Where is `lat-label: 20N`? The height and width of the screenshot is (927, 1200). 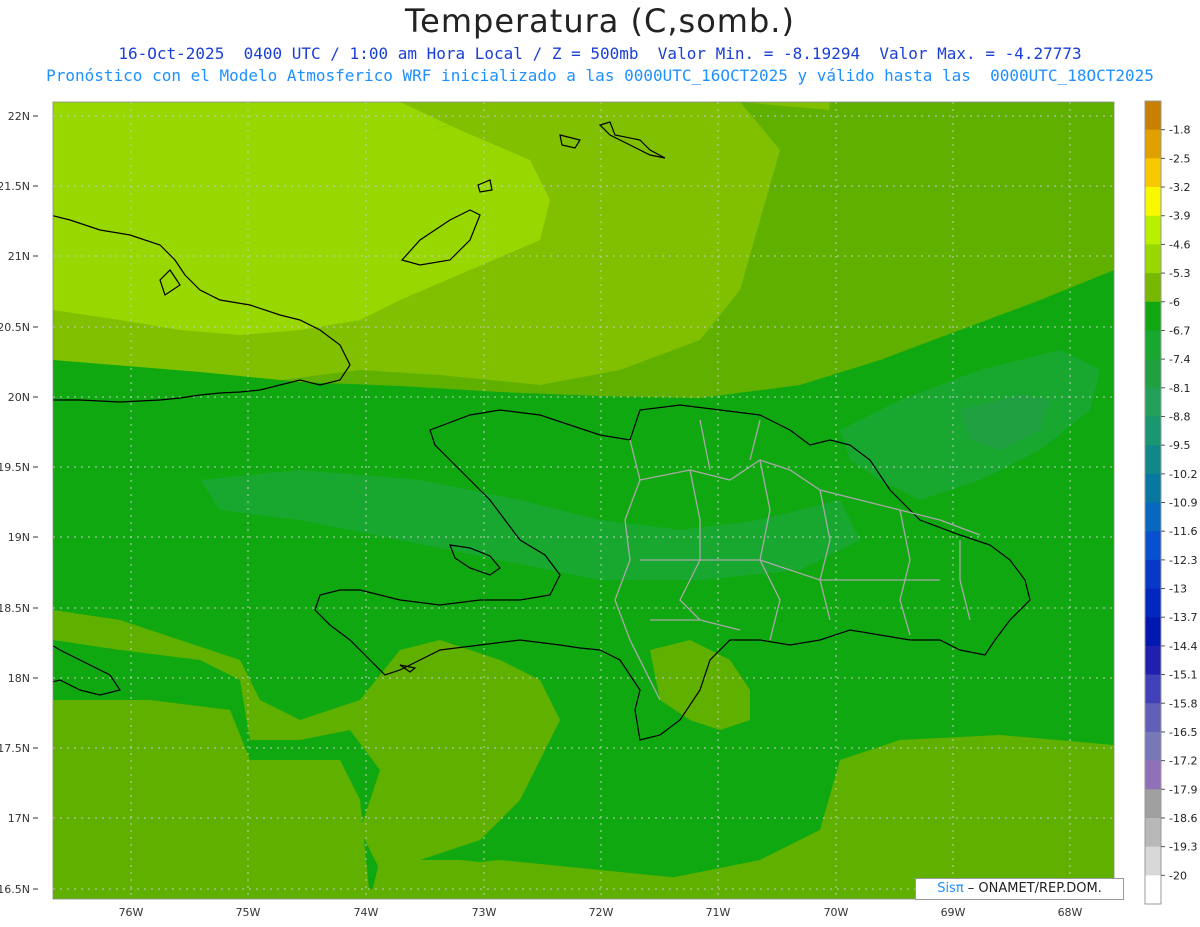
lat-label: 20N is located at coordinates (19, 397).